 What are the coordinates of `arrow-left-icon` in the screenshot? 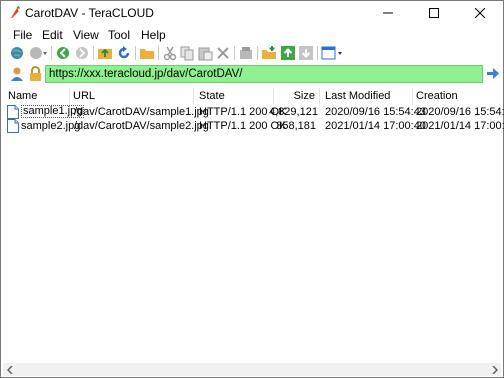 It's located at (63, 53).